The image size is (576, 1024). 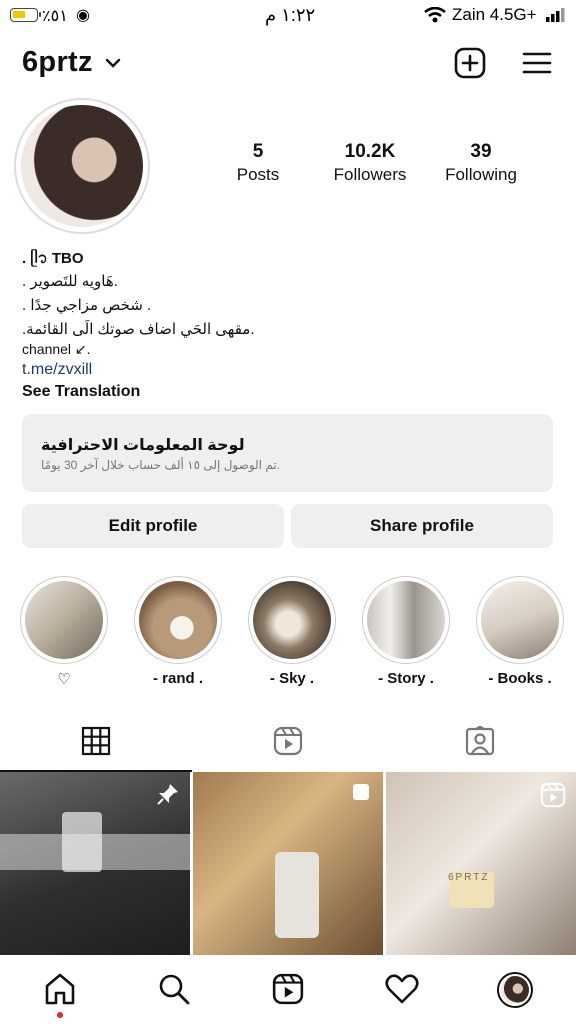 I want to click on followers-count: 10.2K, so click(x=370, y=151).